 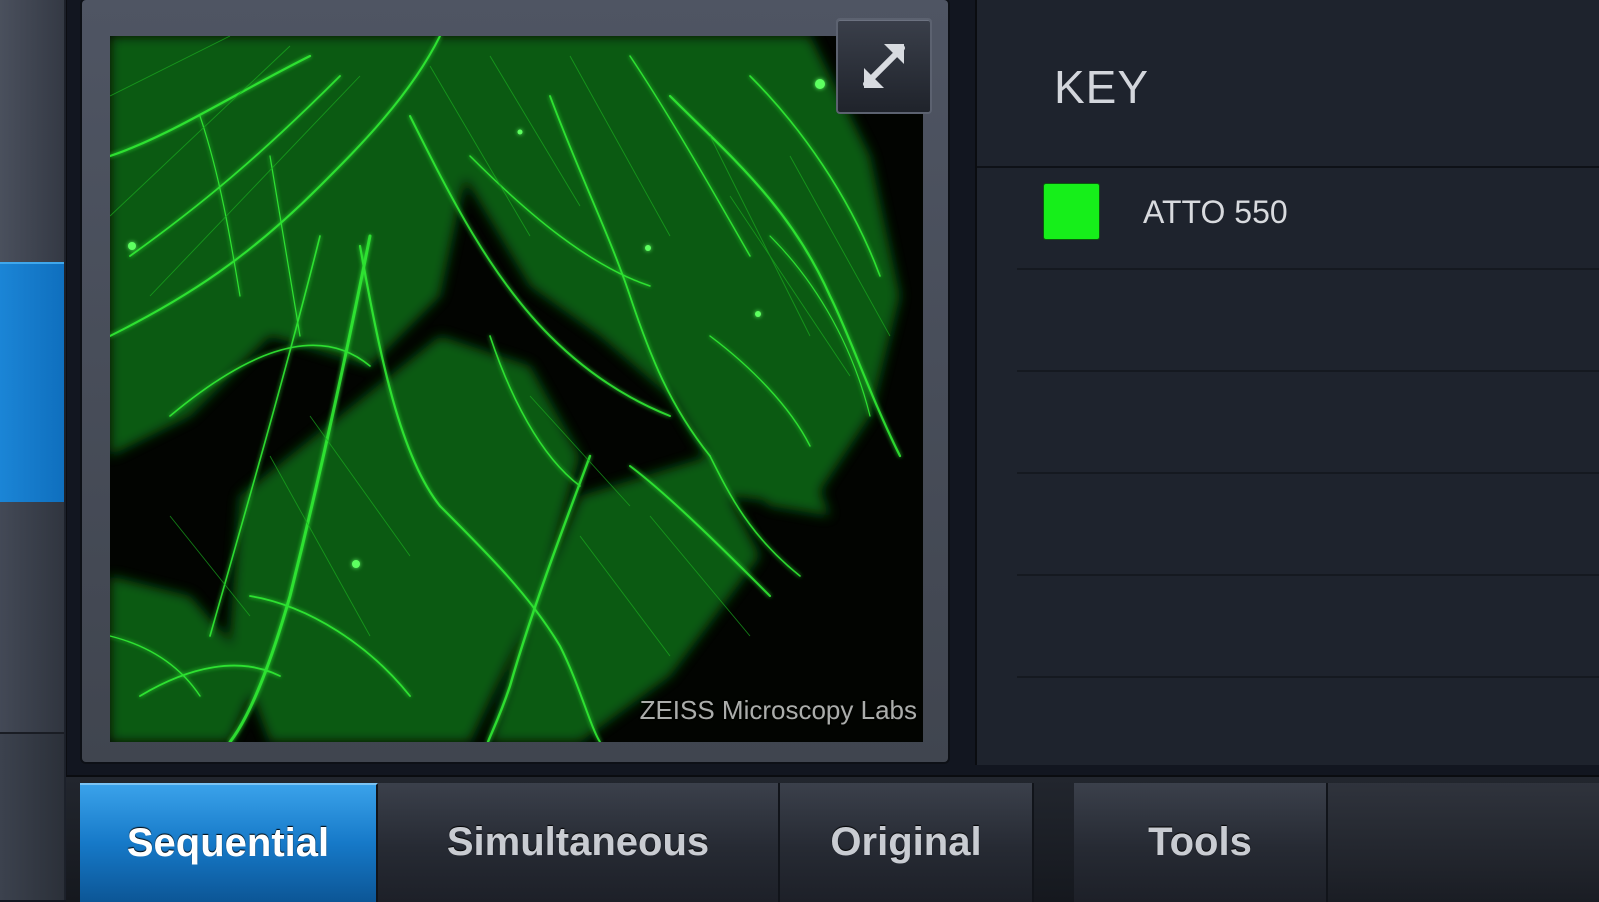 I want to click on tab-placeholder, so click(x=1463, y=842).